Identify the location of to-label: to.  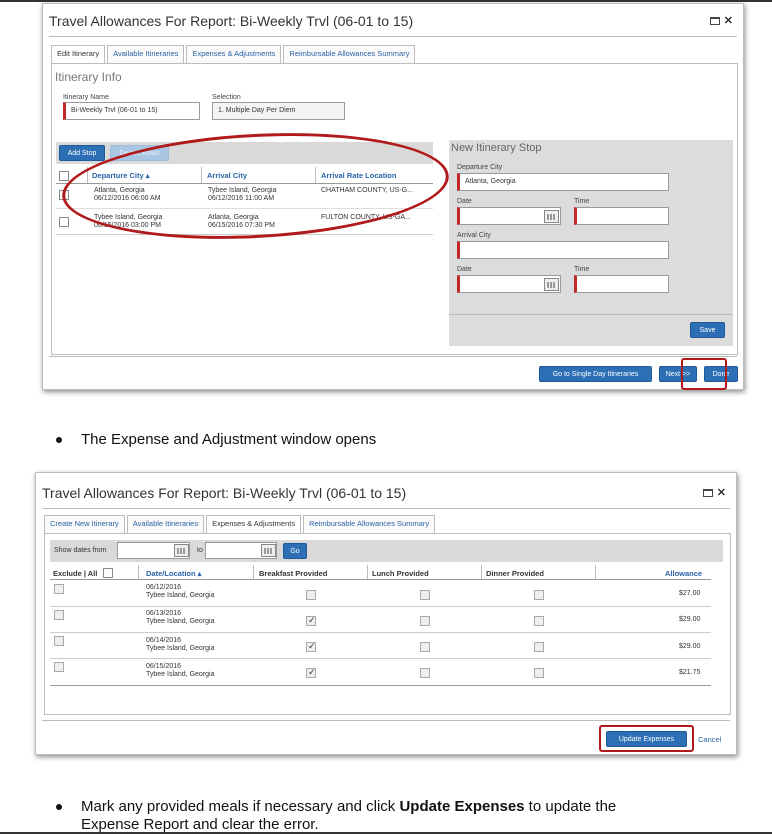
(200, 550).